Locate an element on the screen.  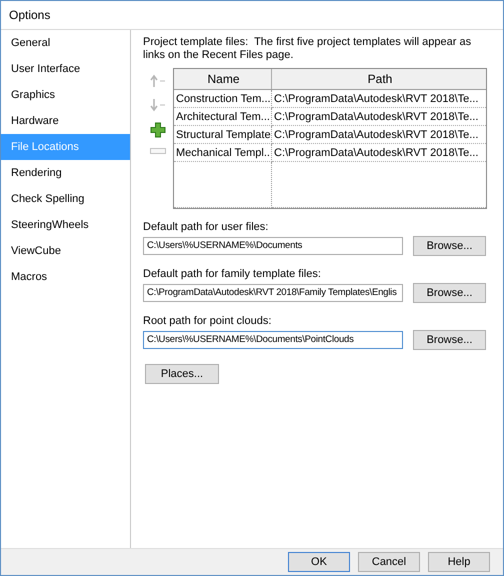
dialog-button: Cancel is located at coordinates (389, 562).